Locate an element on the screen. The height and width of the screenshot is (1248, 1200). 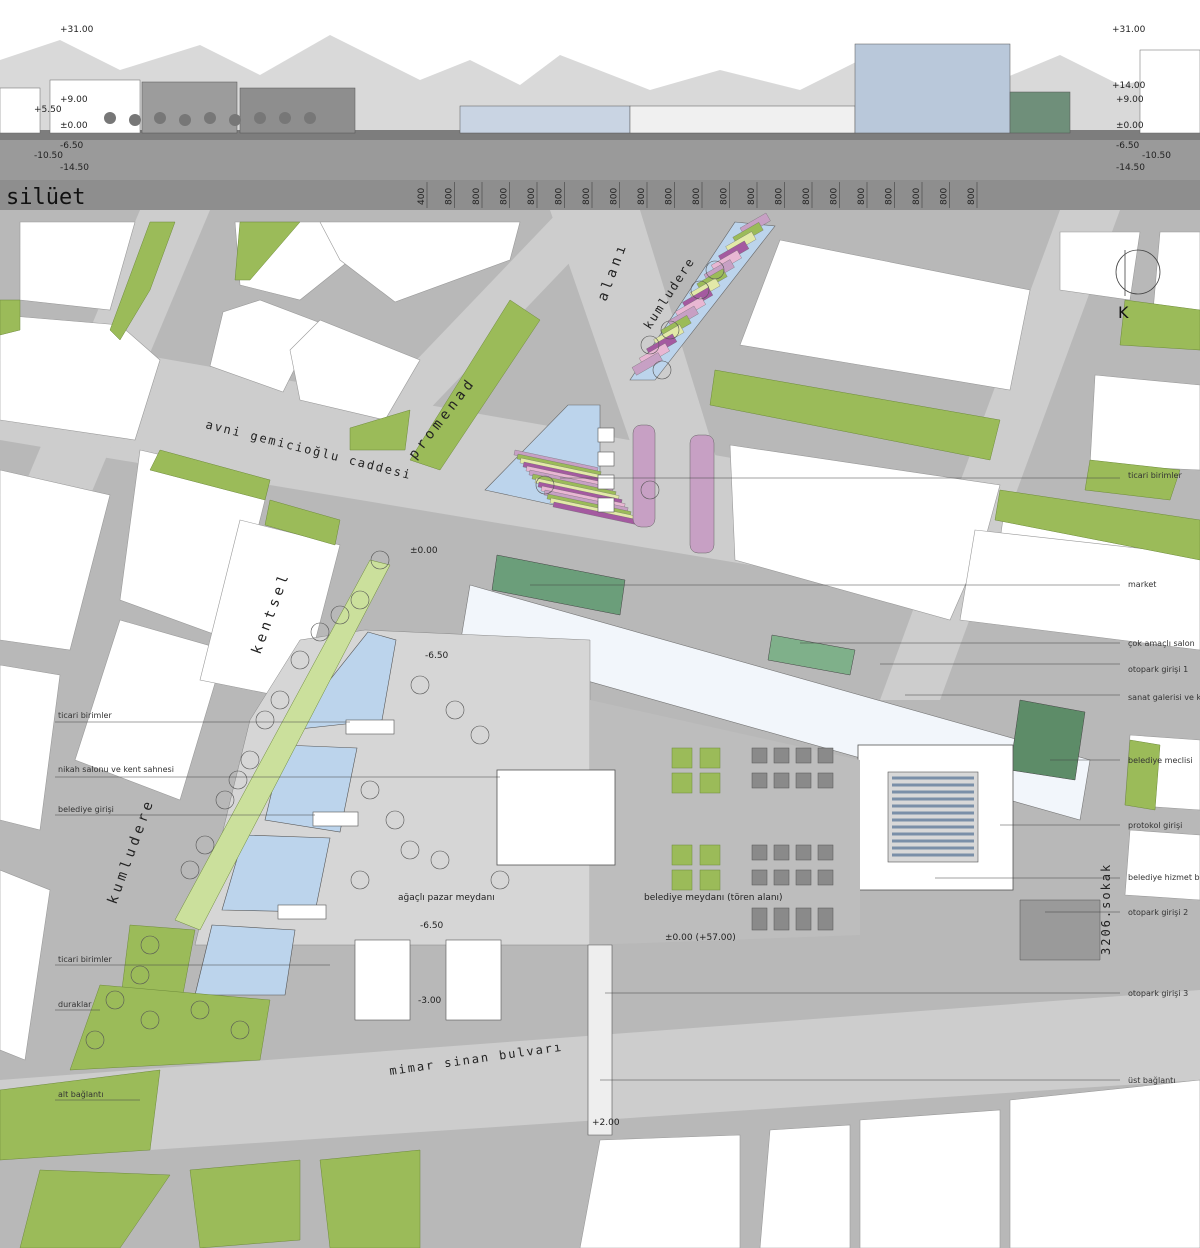
level-left-6: -10.50 is located at coordinates (48, 156).